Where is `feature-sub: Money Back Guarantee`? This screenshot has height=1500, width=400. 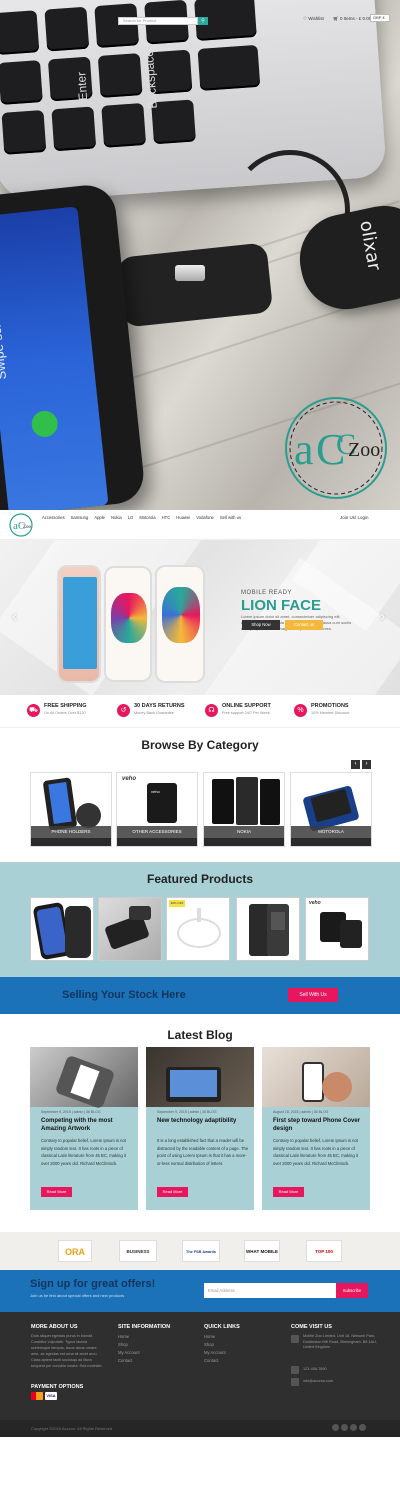 feature-sub: Money Back Guarantee is located at coordinates (154, 713).